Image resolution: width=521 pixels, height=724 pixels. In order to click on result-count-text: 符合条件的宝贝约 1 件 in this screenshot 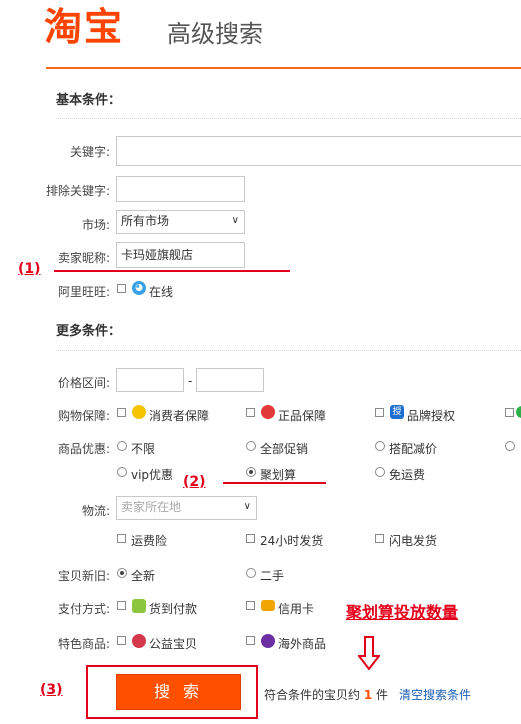, I will do `click(326, 694)`.